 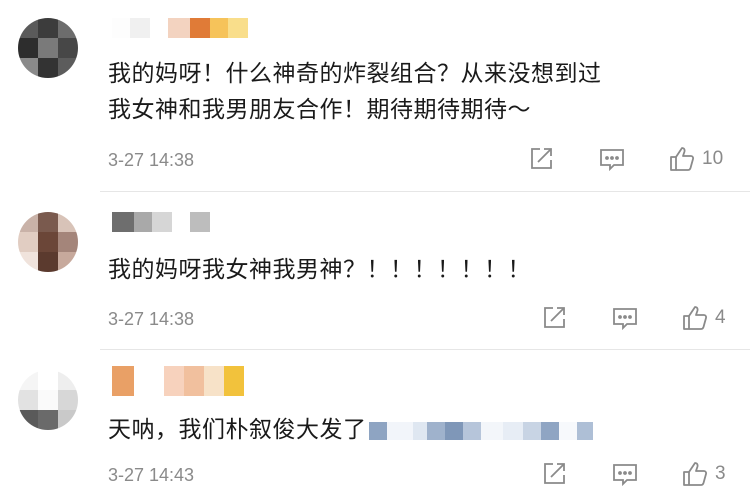 I want to click on like-count: 3, so click(x=720, y=473).